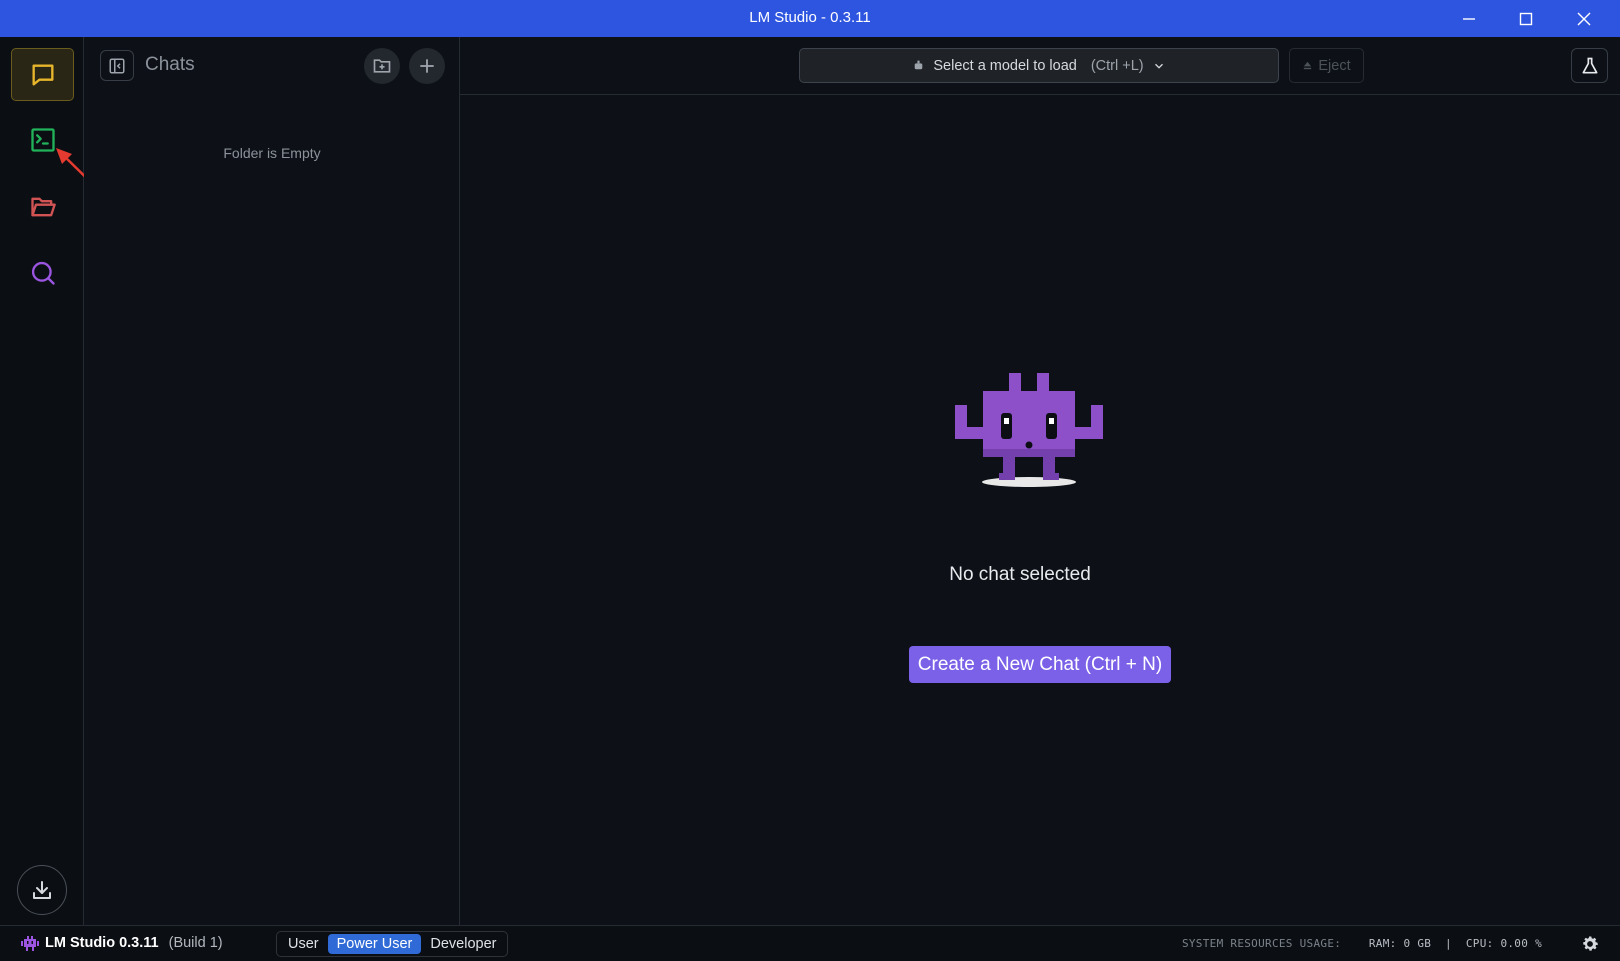 The image size is (1620, 961). I want to click on downloads-button, so click(42, 890).